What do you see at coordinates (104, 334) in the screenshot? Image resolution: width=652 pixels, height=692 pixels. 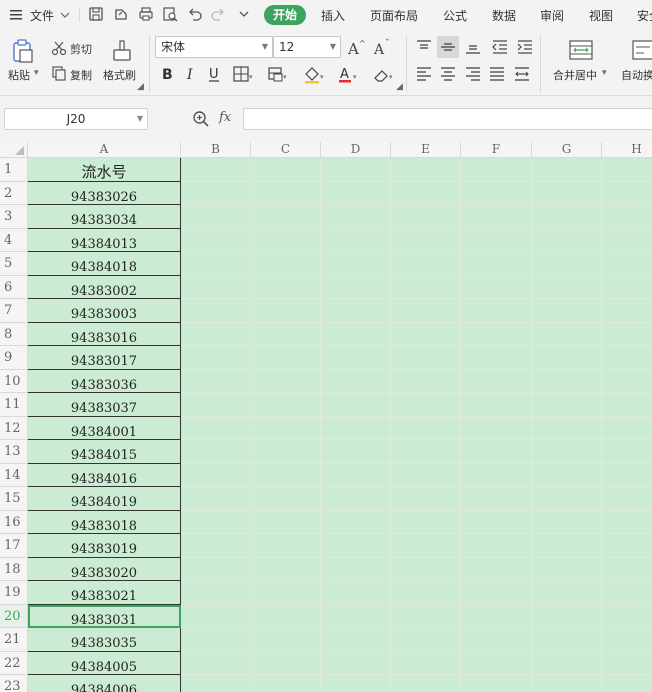 I see `cell-a8: 94383016` at bounding box center [104, 334].